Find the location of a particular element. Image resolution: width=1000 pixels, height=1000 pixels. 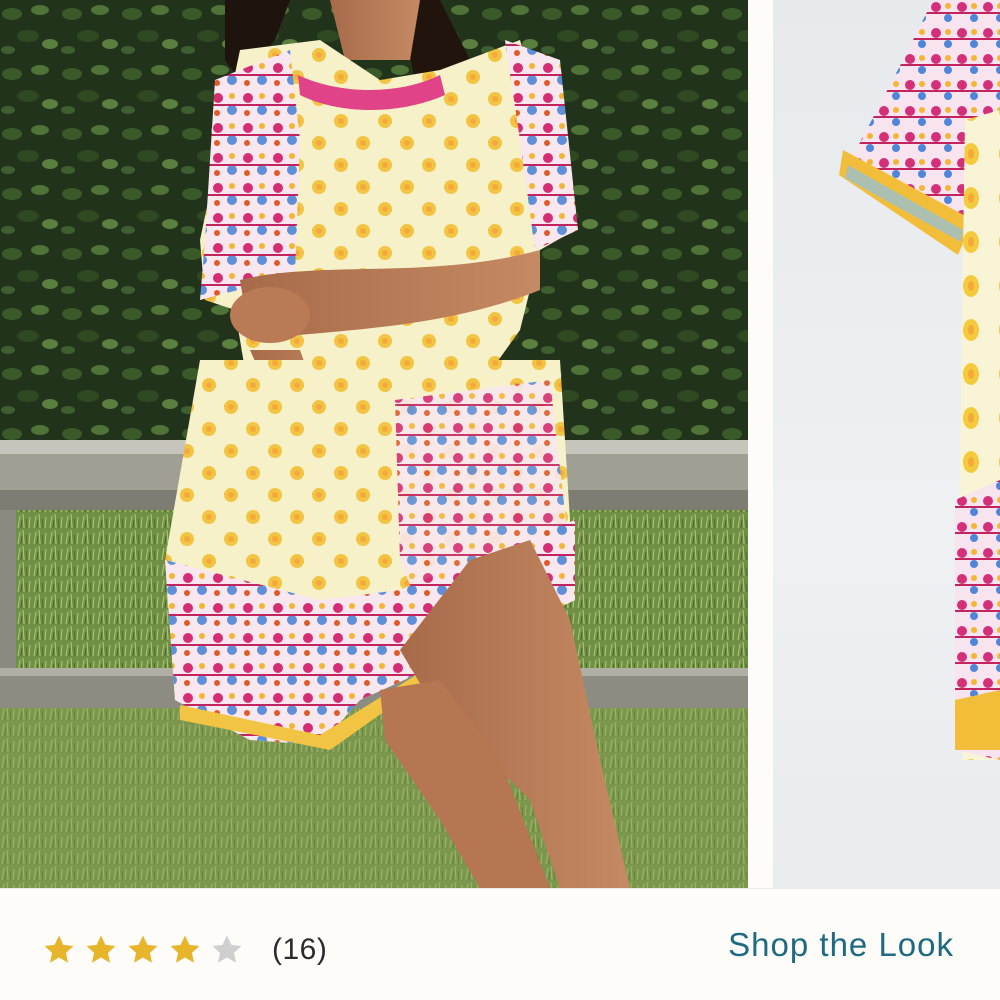

product-rating: (16) is located at coordinates (184, 950).